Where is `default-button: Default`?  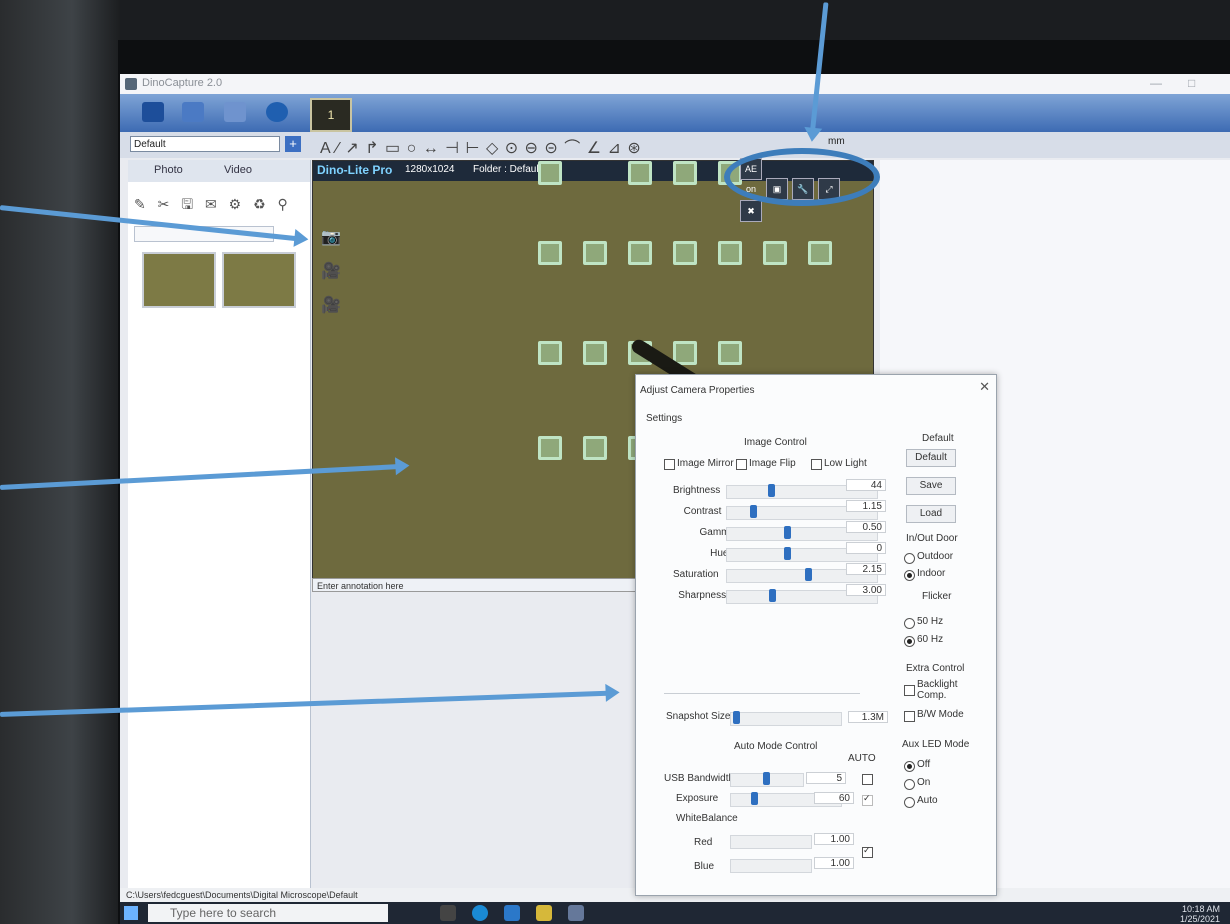
default-button: Default is located at coordinates (931, 458).